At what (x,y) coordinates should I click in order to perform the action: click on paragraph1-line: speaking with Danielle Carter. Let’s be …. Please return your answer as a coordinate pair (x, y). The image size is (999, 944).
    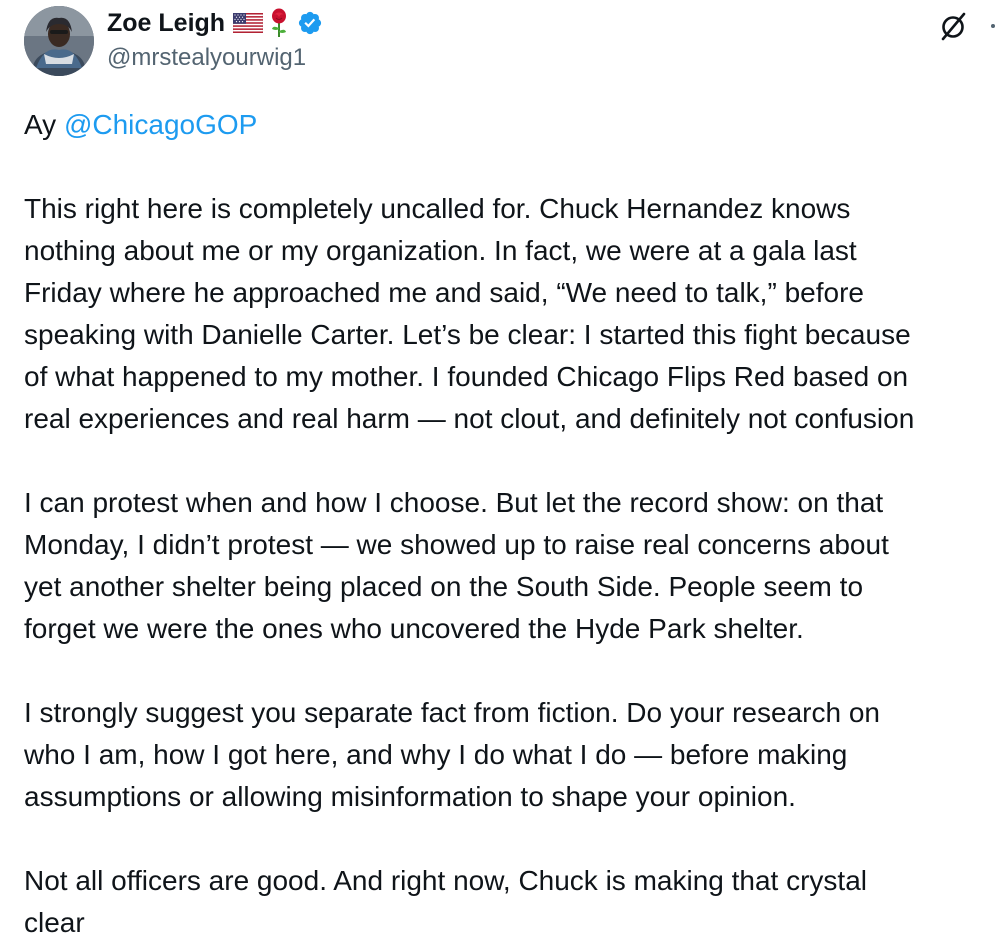
    Looking at the image, I should click on (467, 334).